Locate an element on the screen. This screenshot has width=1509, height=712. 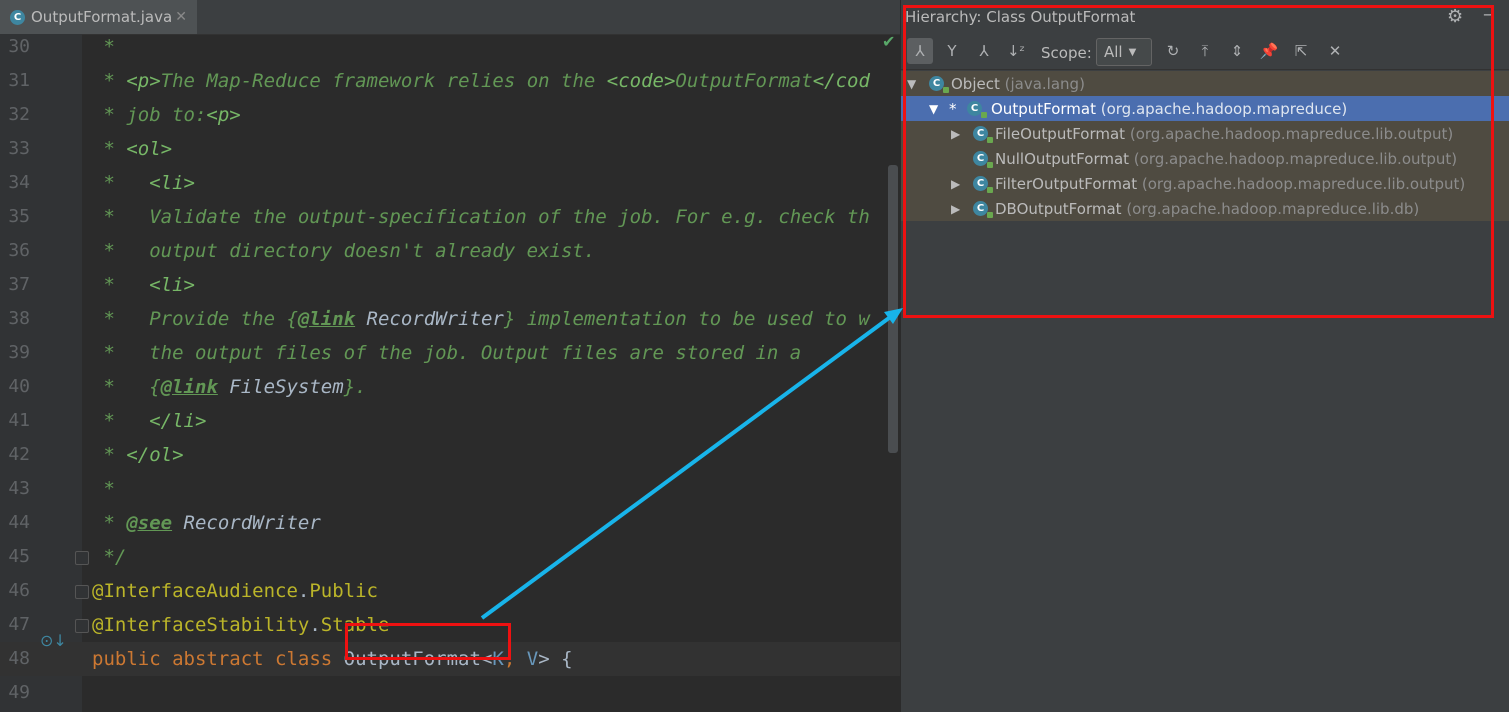
callout-arrow is located at coordinates (691, 464).